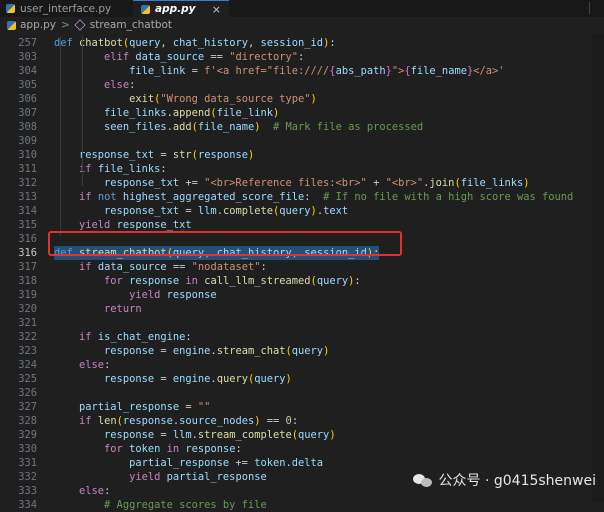  What do you see at coordinates (302, 295) in the screenshot?
I see `code-line: 319 yield response` at bounding box center [302, 295].